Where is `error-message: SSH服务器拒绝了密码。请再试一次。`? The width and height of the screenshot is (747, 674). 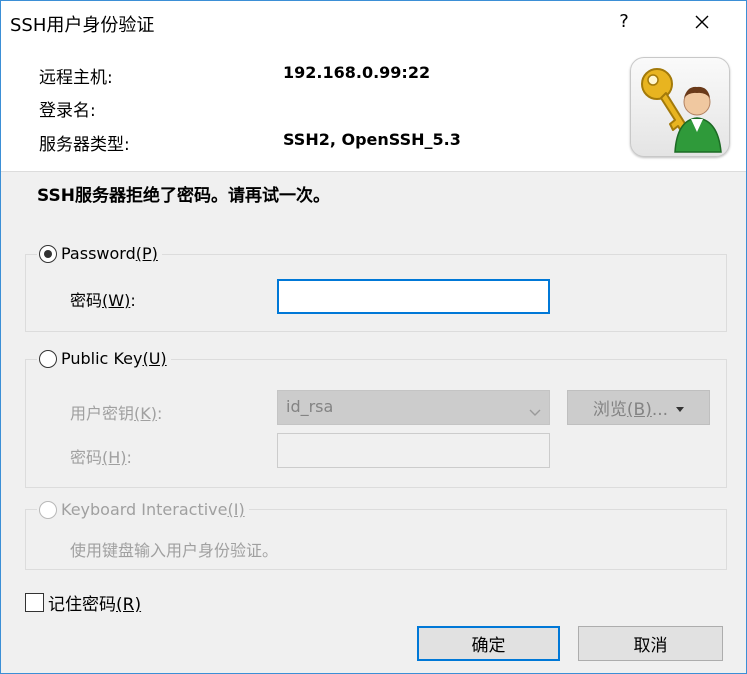
error-message: SSH服务器拒绝了密码。请再试一次。 is located at coordinates (183, 196).